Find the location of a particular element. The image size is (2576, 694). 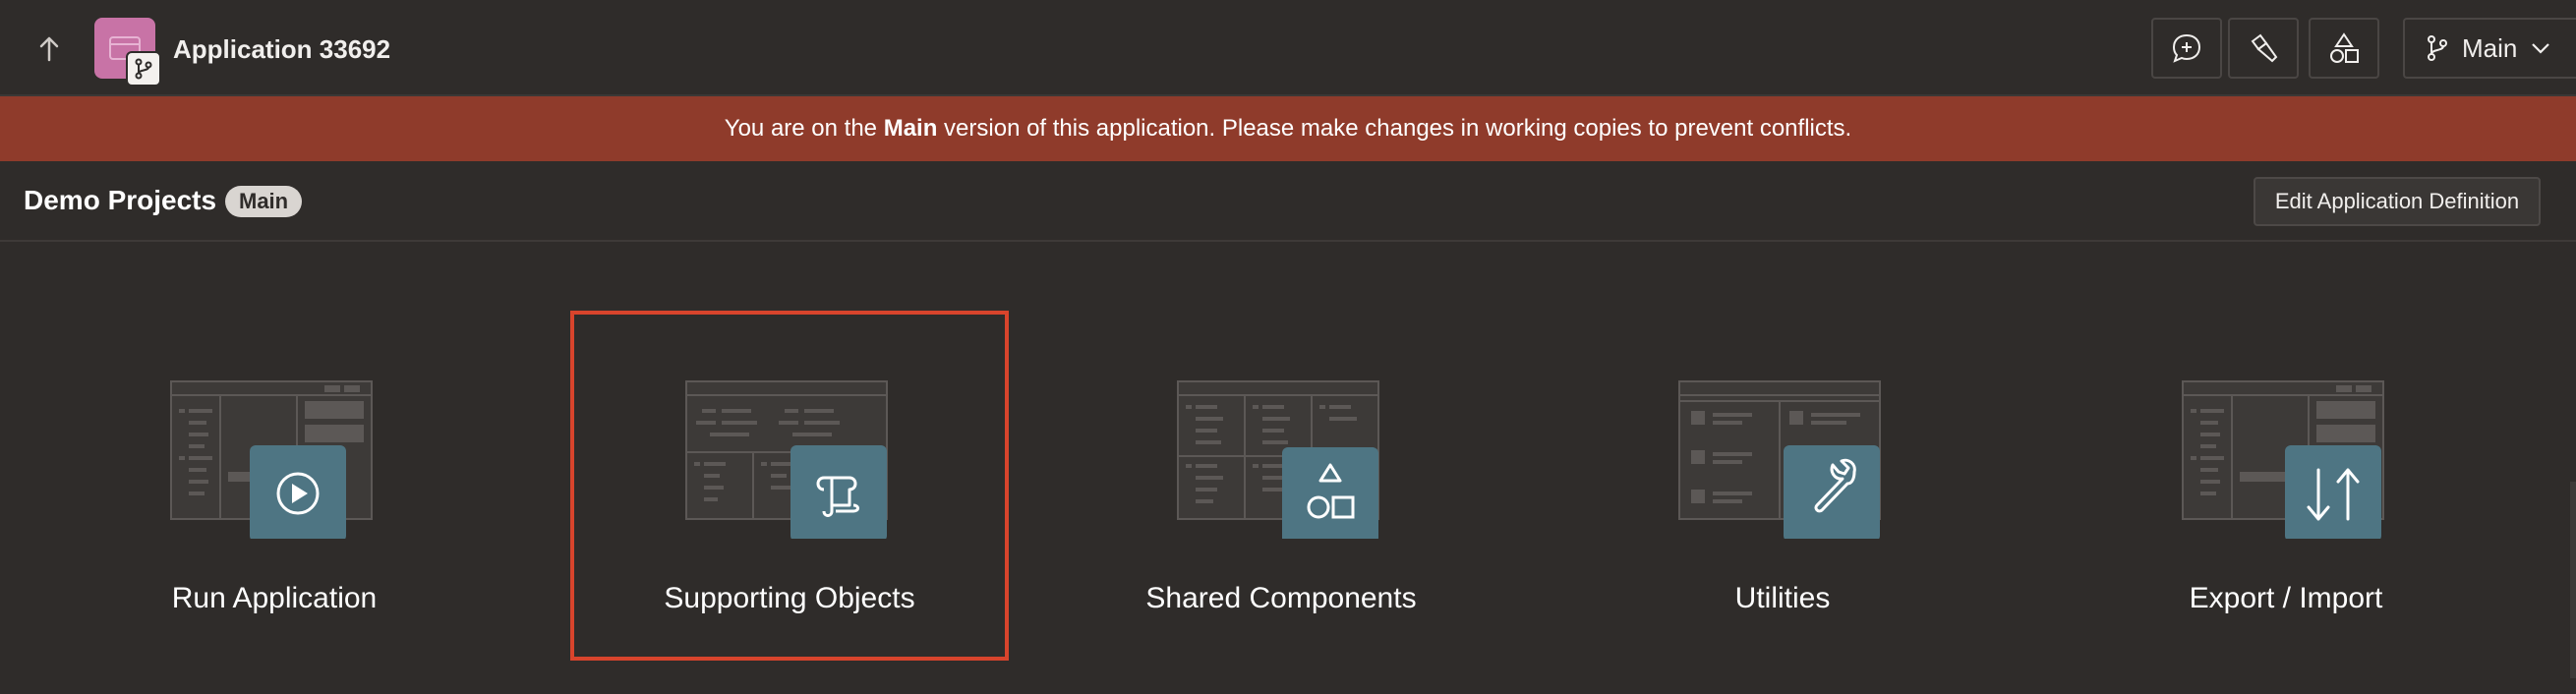

branch-selector: Main is located at coordinates (2489, 49).